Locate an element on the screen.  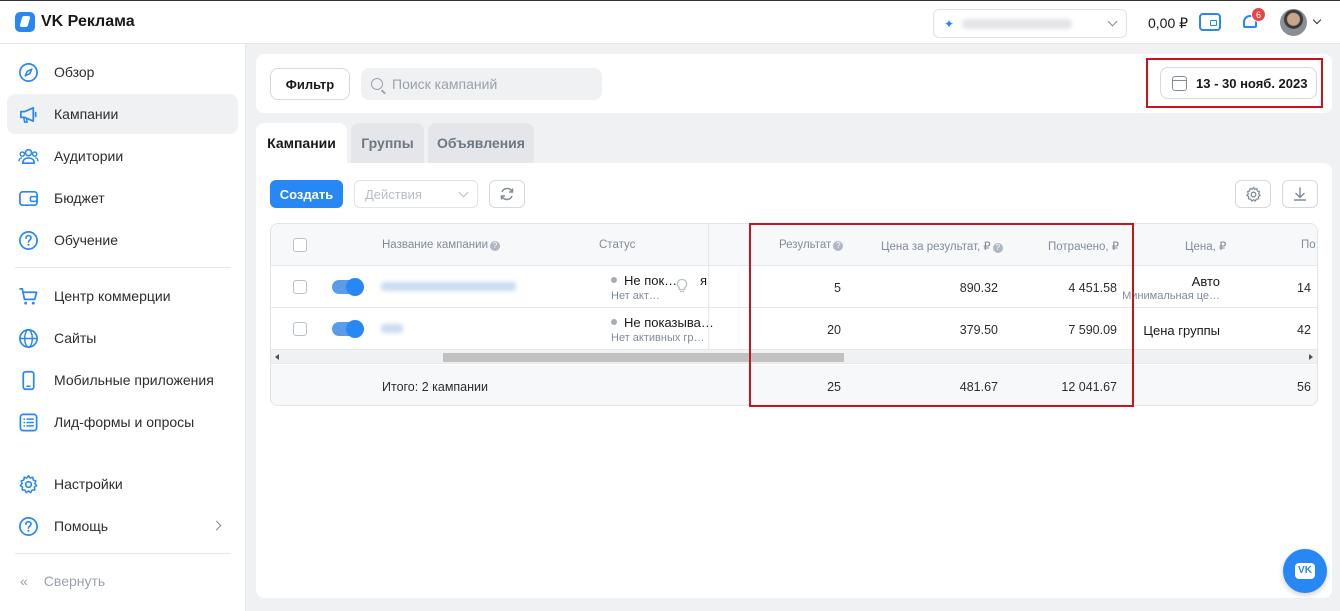
actions-label: Действия is located at coordinates (393, 194).